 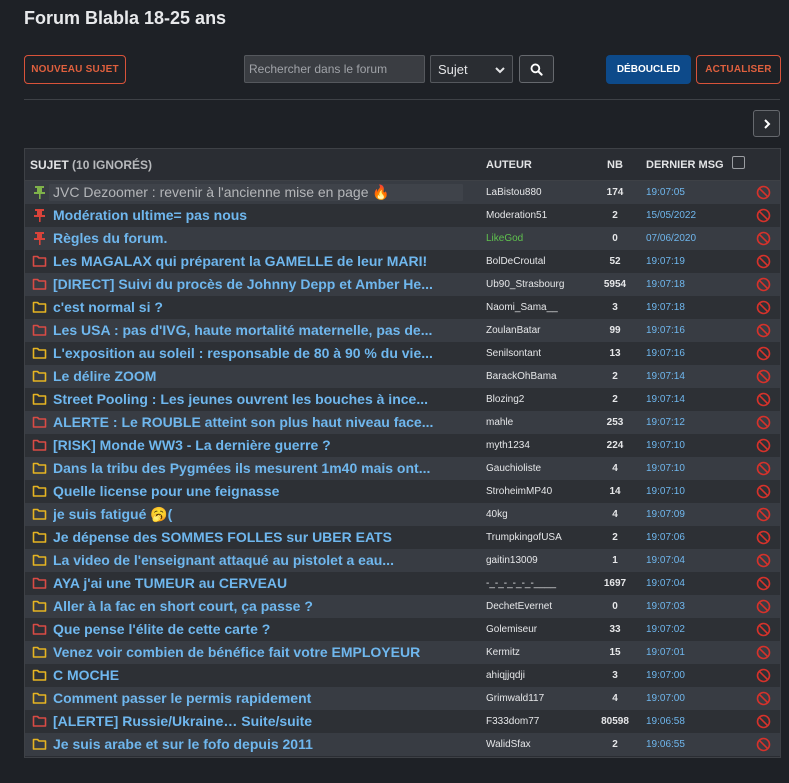 What do you see at coordinates (766, 123) in the screenshot?
I see `next-page-button` at bounding box center [766, 123].